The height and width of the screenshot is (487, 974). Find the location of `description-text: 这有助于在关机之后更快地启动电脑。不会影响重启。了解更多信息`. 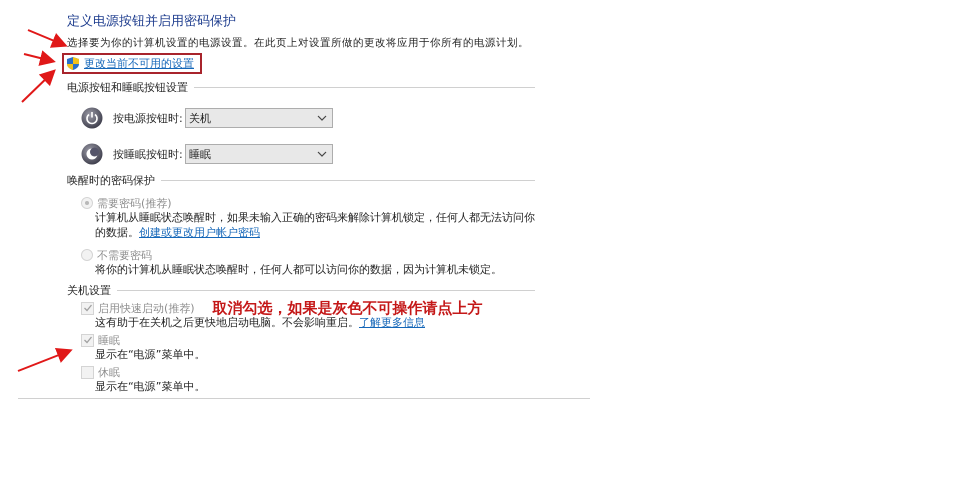

description-text: 这有助于在关机之后更快地启动电脑。不会影响重启。了解更多信息 is located at coordinates (260, 323).